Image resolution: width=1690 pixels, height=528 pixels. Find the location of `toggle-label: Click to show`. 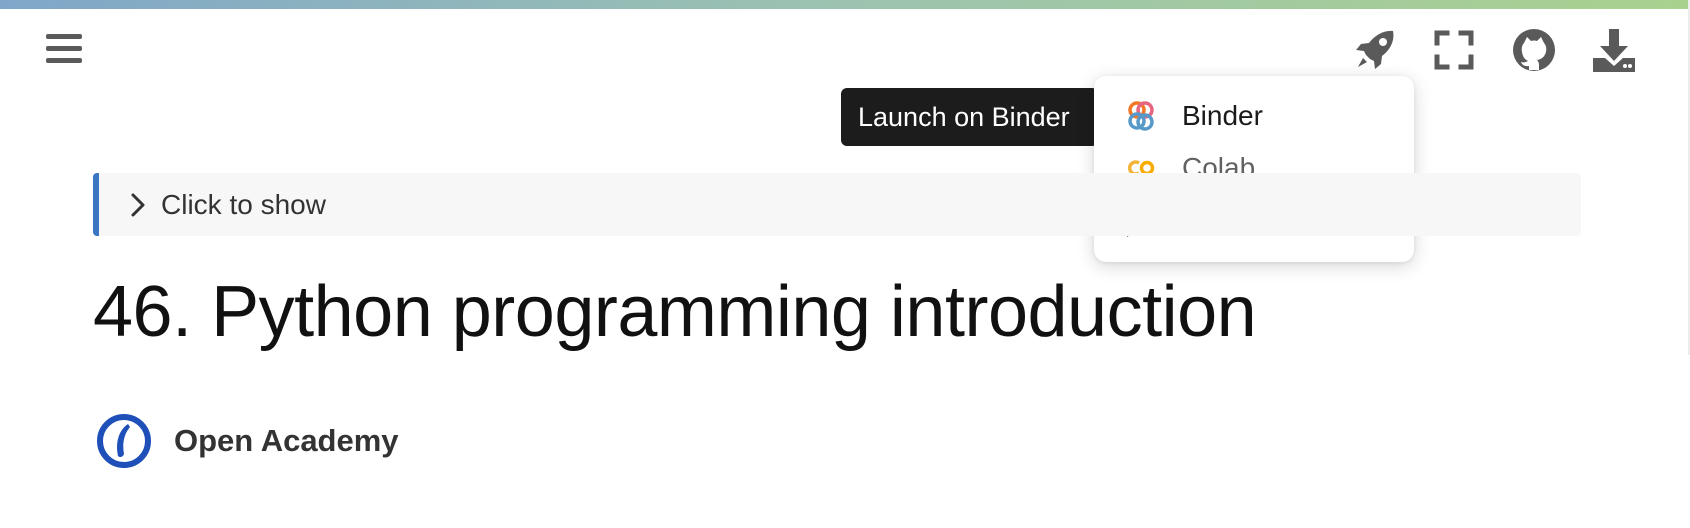

toggle-label: Click to show is located at coordinates (243, 204).